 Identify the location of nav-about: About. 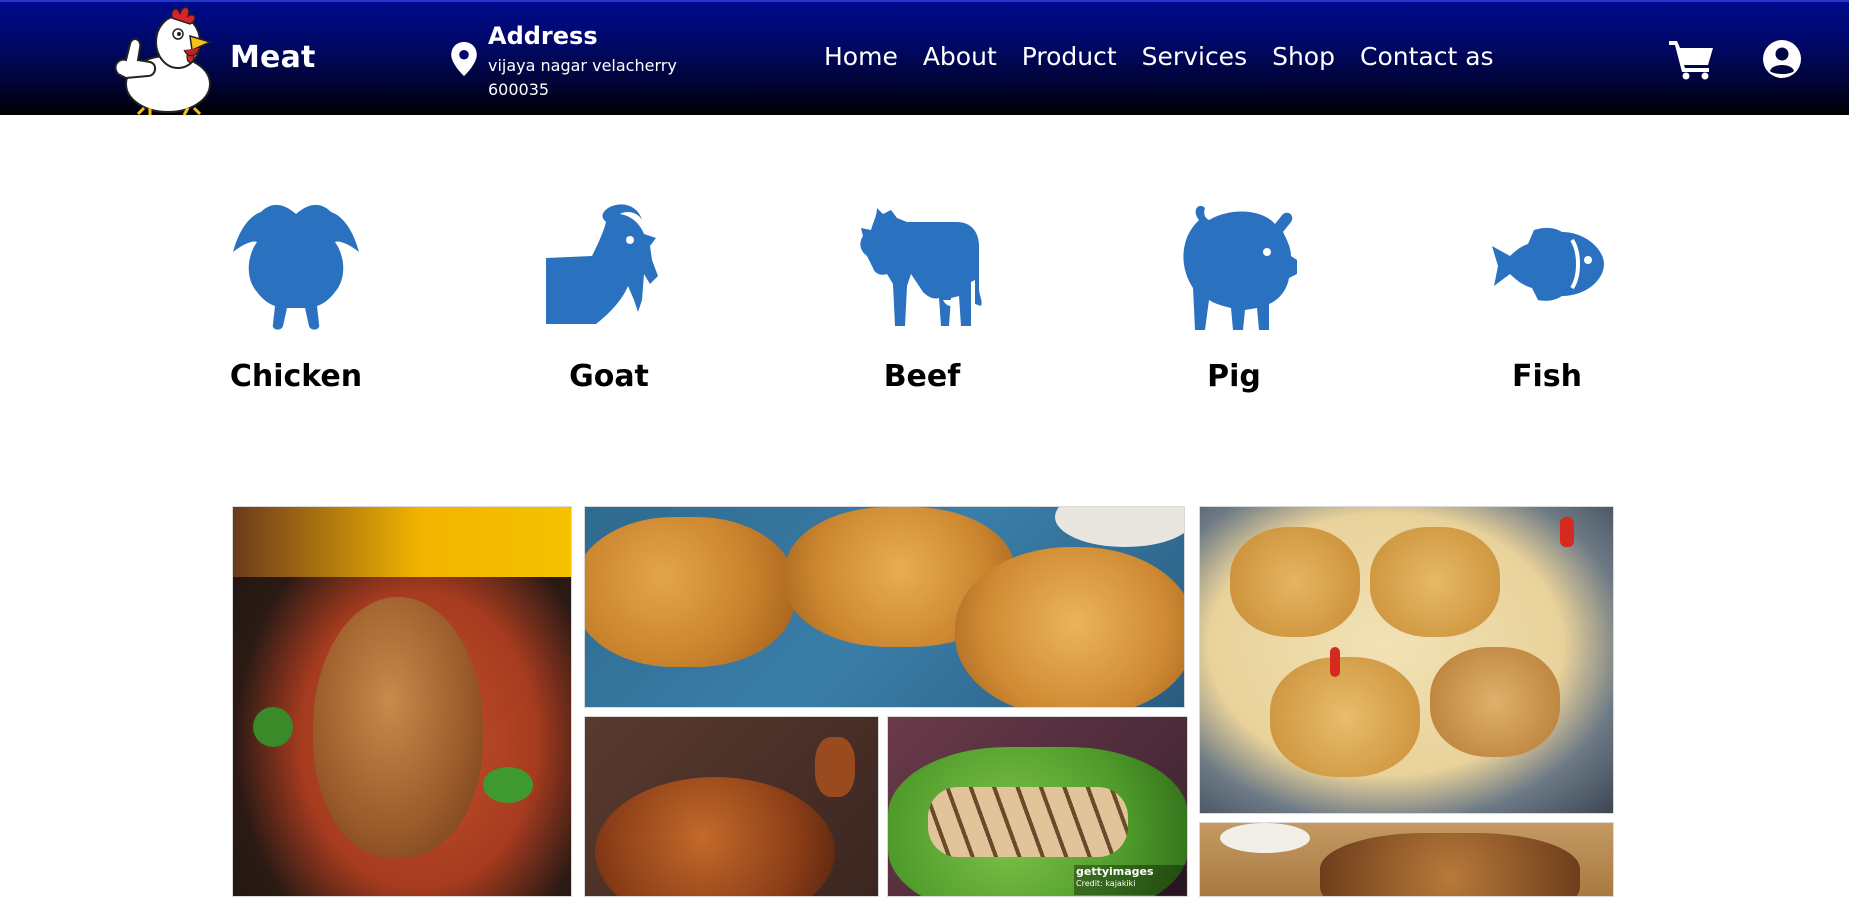
(960, 56).